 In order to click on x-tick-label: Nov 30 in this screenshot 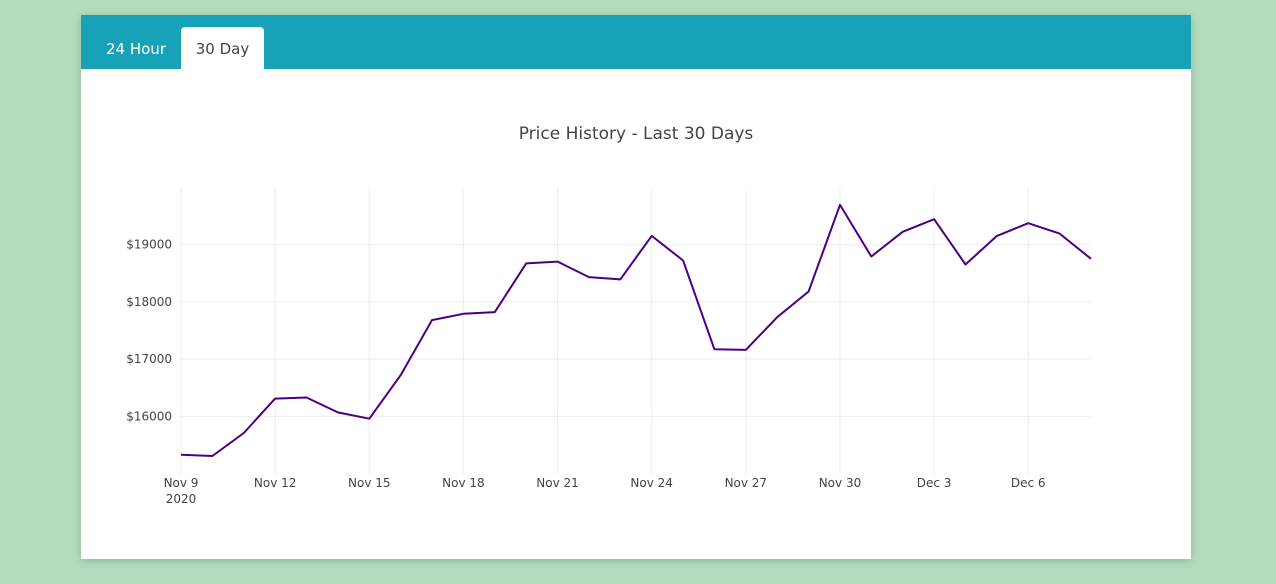, I will do `click(840, 483)`.